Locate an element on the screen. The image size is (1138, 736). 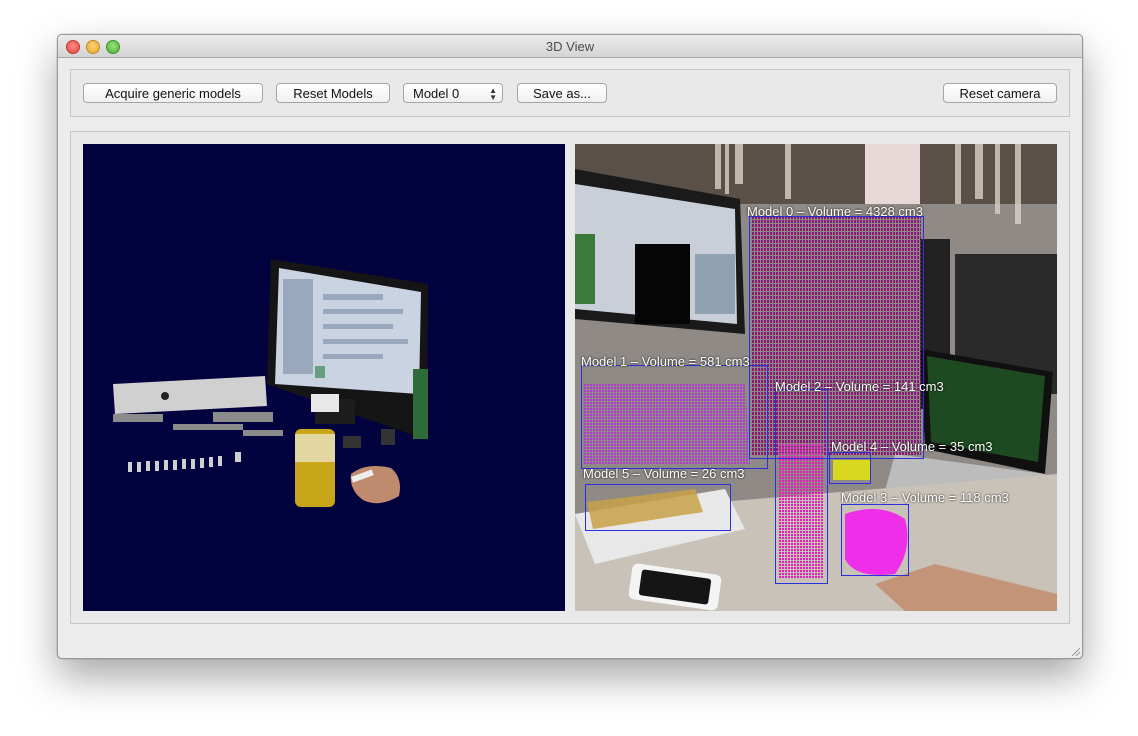
bottle-cap-shape is located at coordinates (325, 403).